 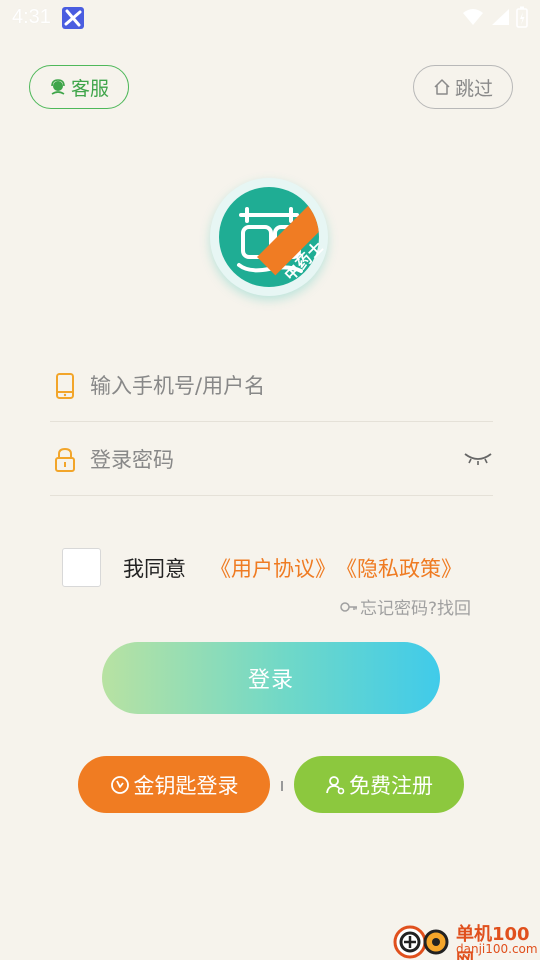 I want to click on signal-icon, so click(x=500, y=17).